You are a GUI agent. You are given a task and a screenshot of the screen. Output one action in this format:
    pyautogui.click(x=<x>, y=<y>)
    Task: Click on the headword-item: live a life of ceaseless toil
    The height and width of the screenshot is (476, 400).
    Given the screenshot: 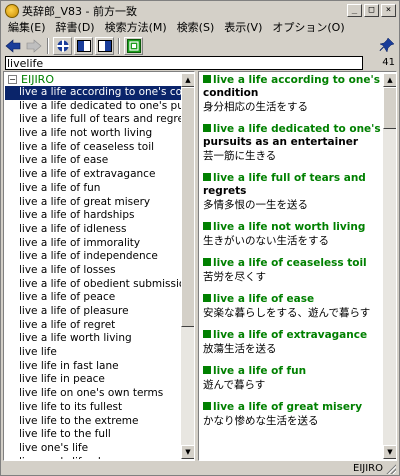 What is the action you would take?
    pyautogui.click(x=93, y=148)
    